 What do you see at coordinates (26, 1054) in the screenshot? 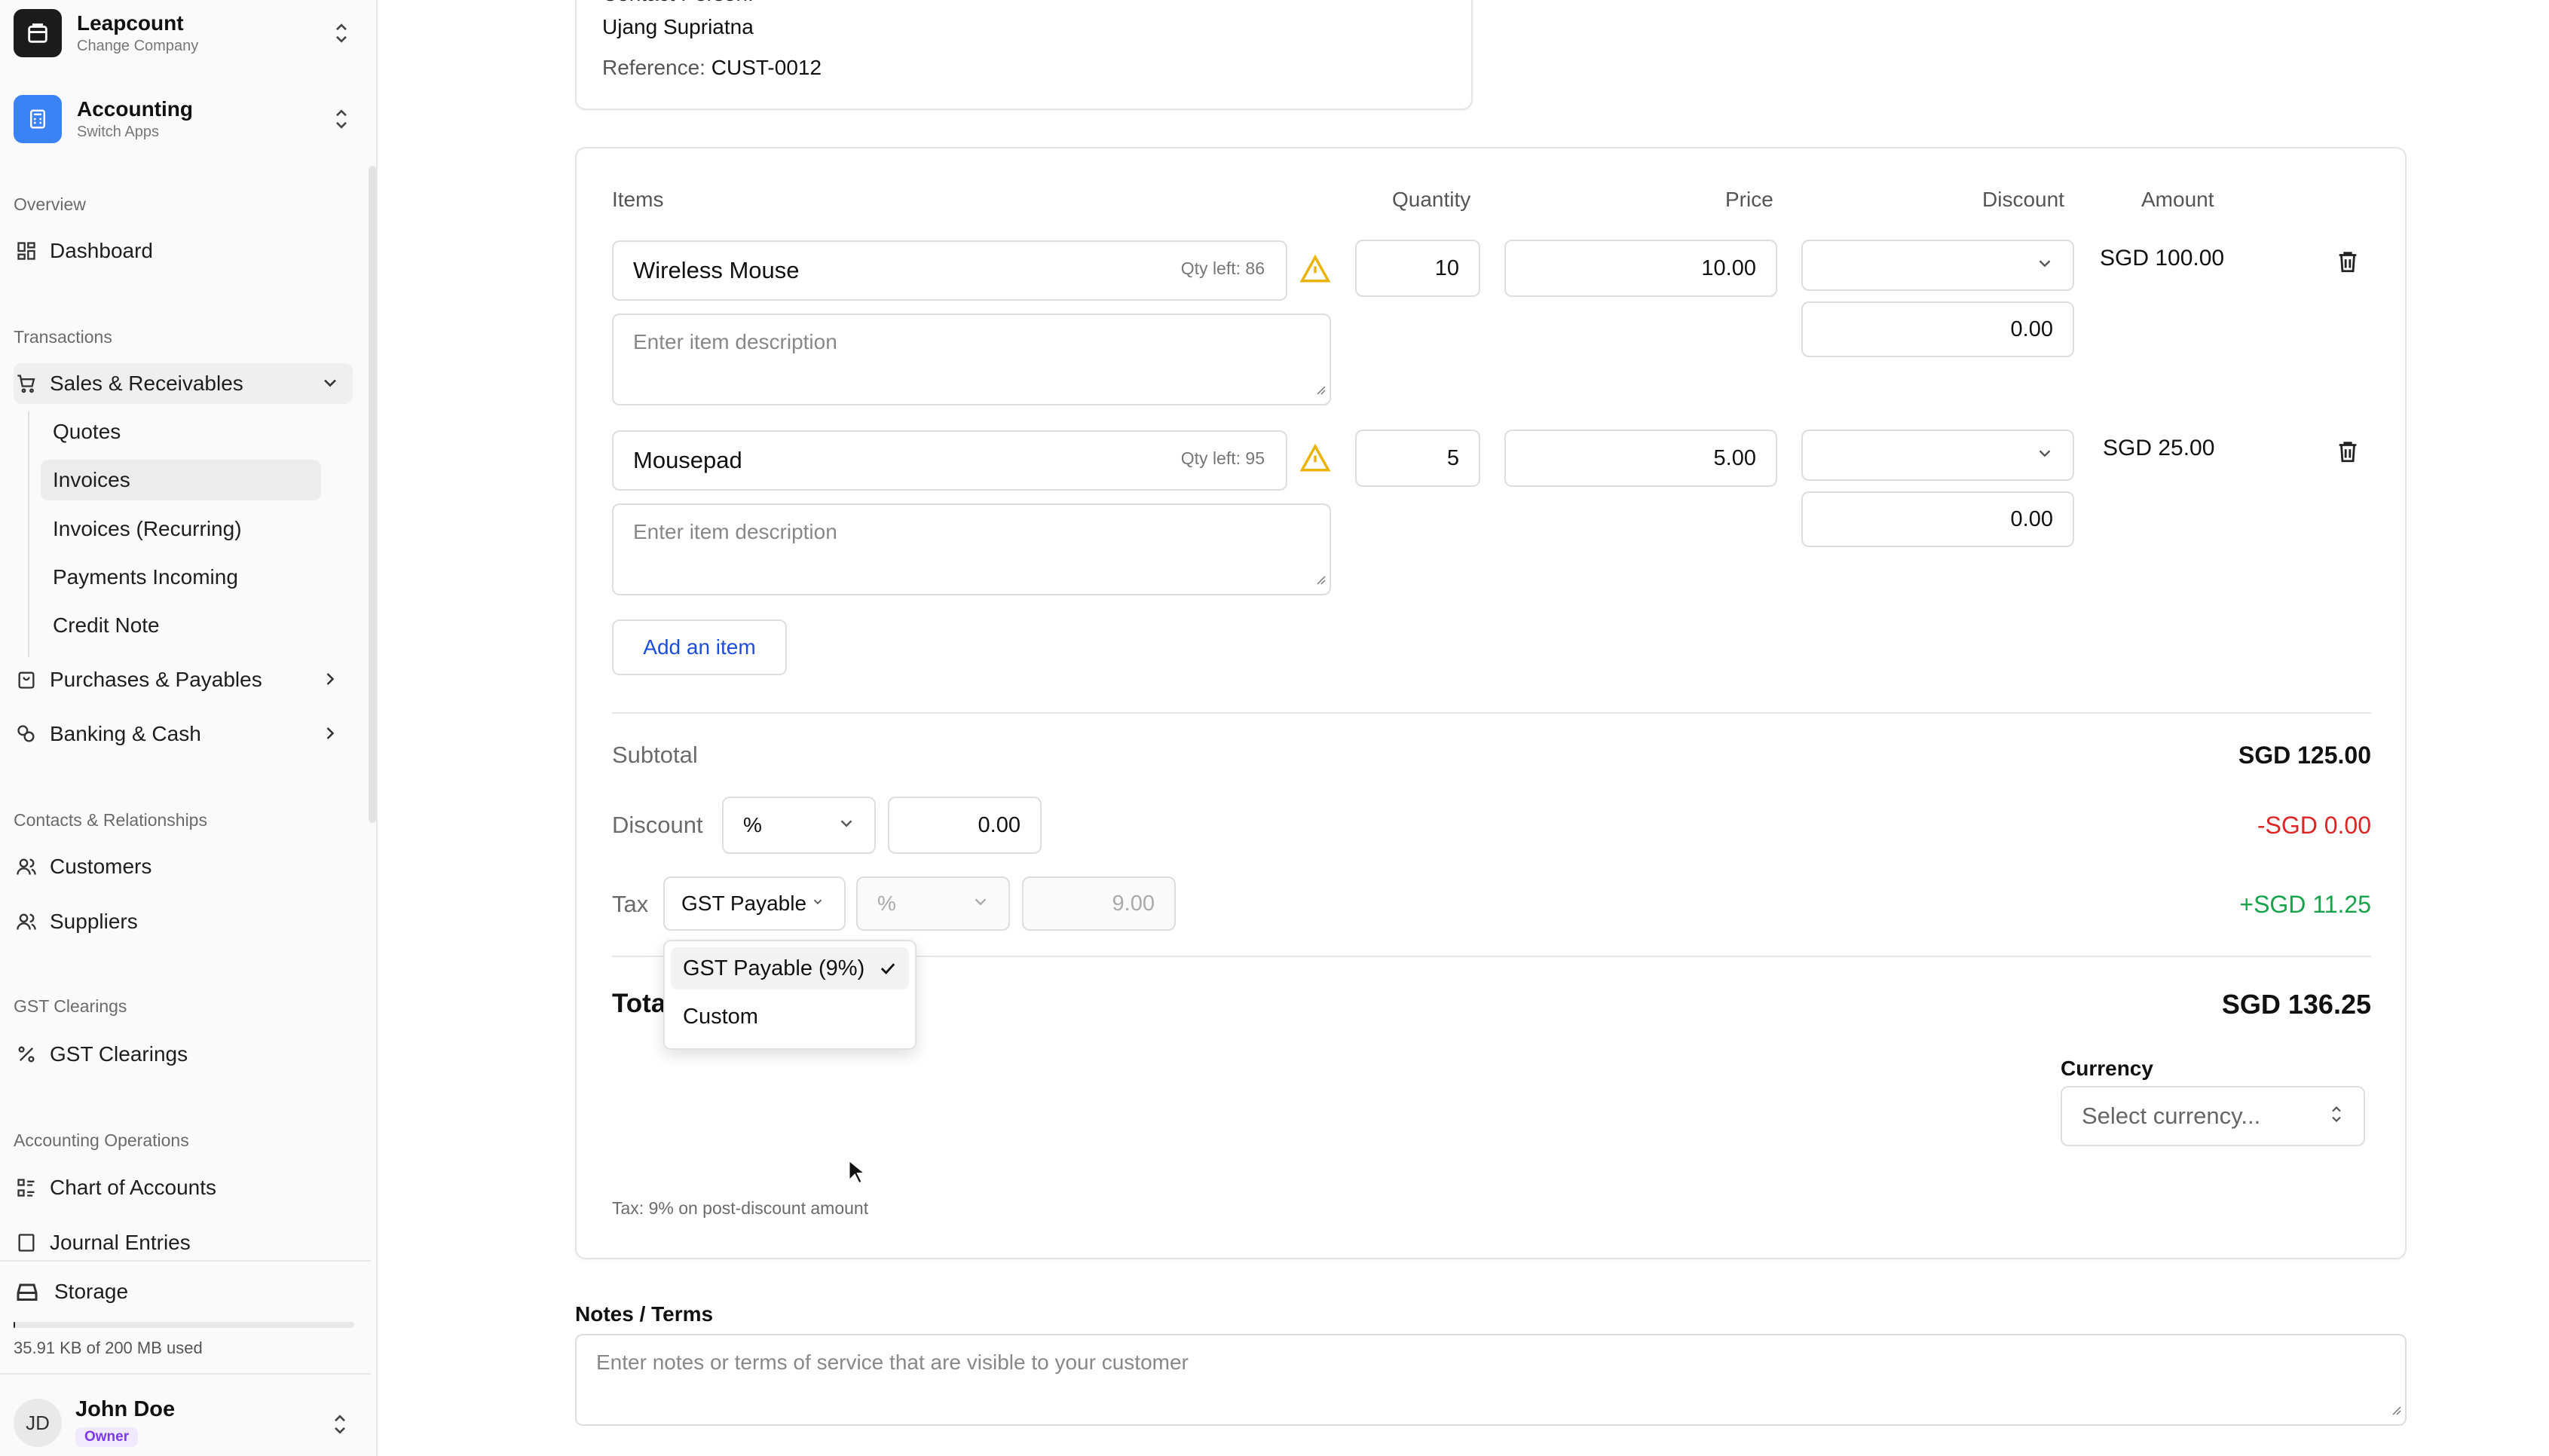
I see `percent-icon` at bounding box center [26, 1054].